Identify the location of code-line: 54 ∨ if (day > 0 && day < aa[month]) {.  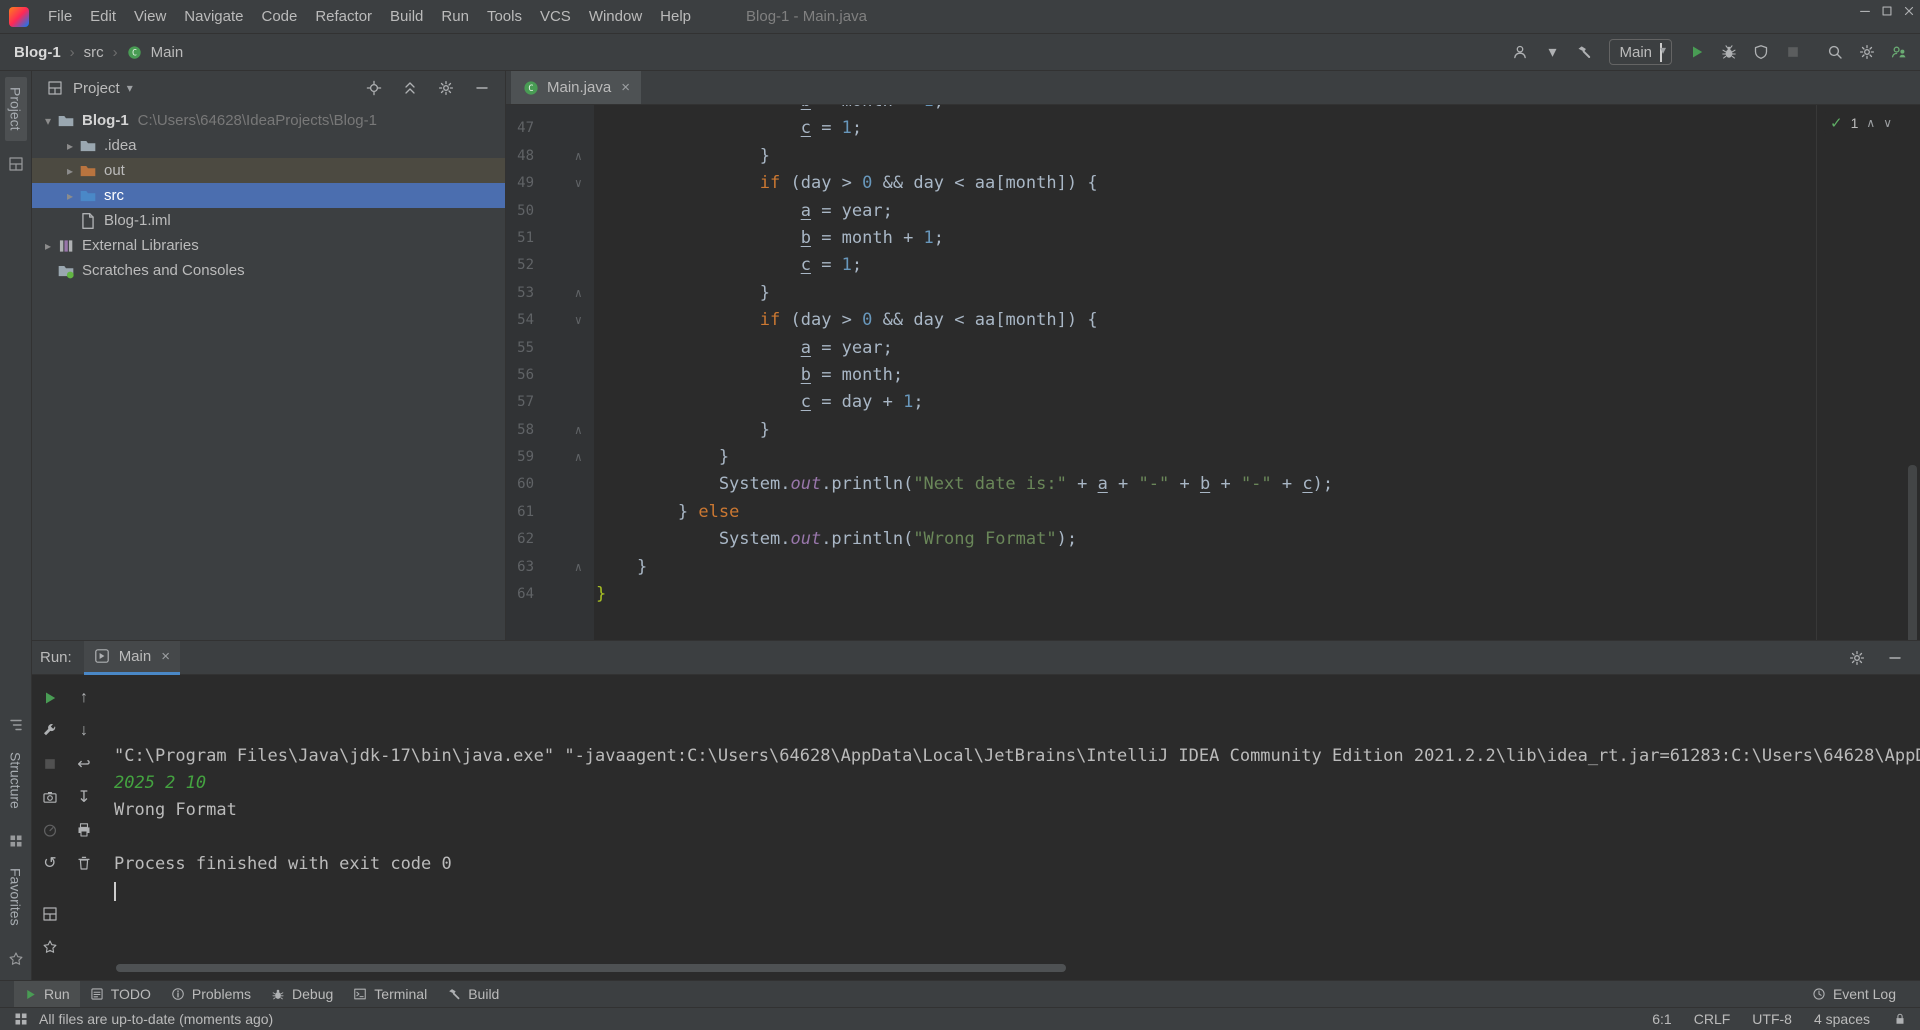
(1213, 320).